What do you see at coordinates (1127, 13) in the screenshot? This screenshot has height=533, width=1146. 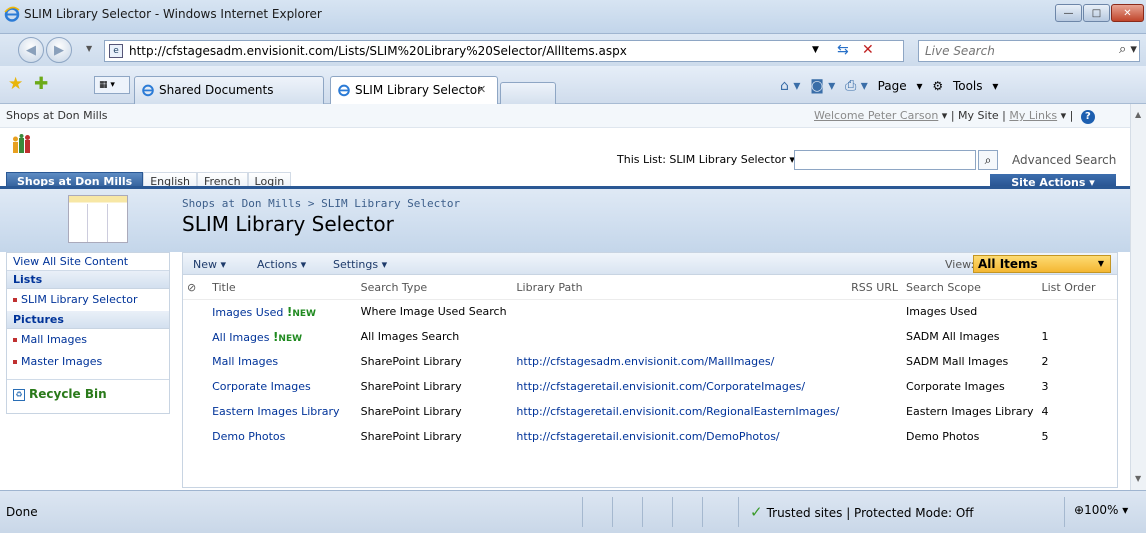 I see `close-window-button: ✕` at bounding box center [1127, 13].